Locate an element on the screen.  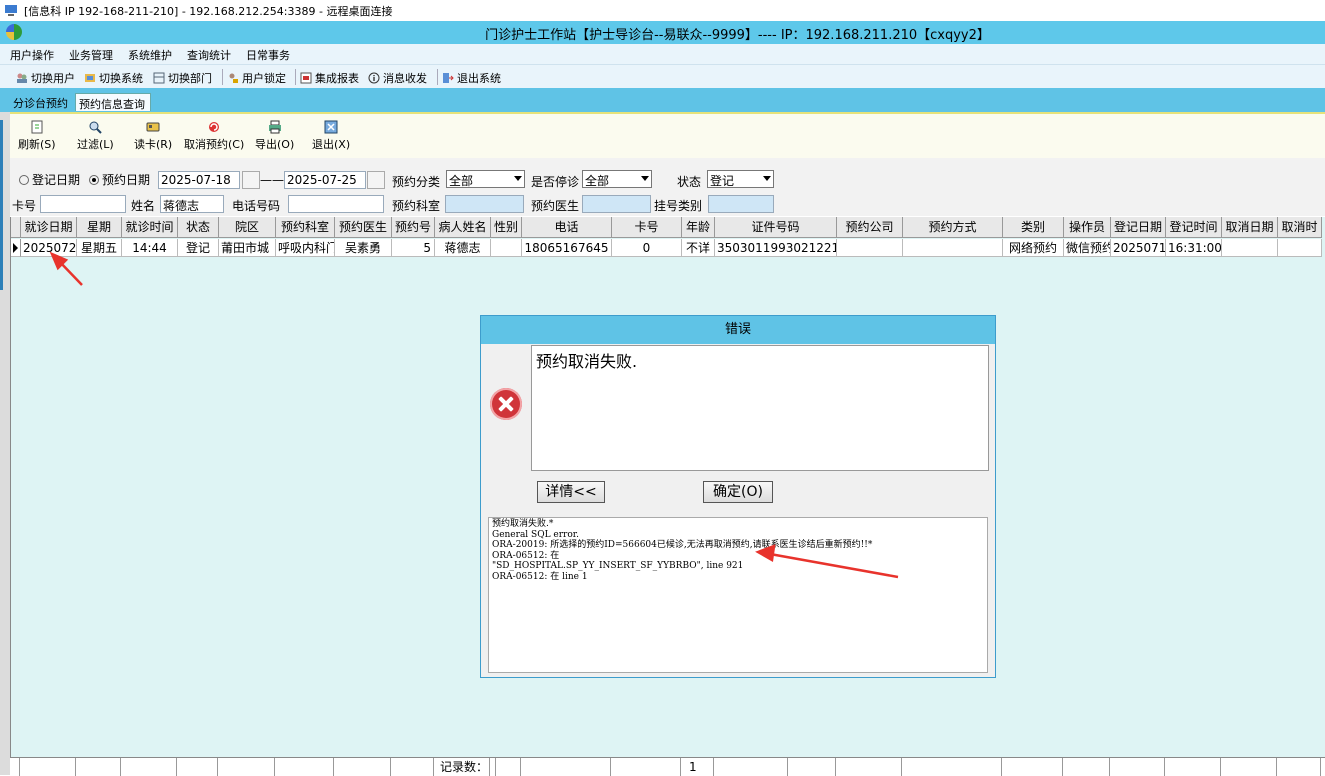
report-button: 集成报表 is located at coordinates (329, 78).